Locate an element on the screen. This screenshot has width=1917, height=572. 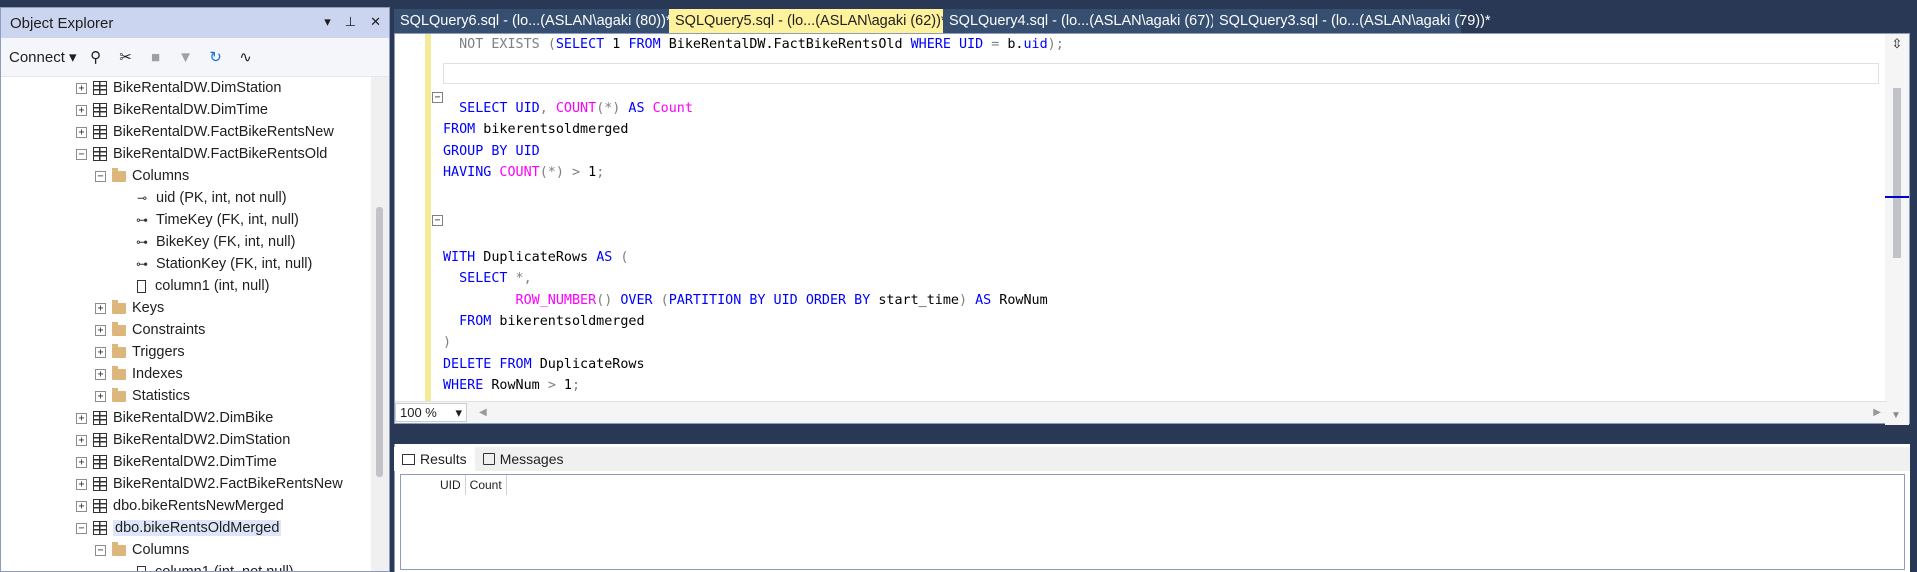
tree-node: ⊶ TimeKey (FK, int, null) is located at coordinates (216, 220).